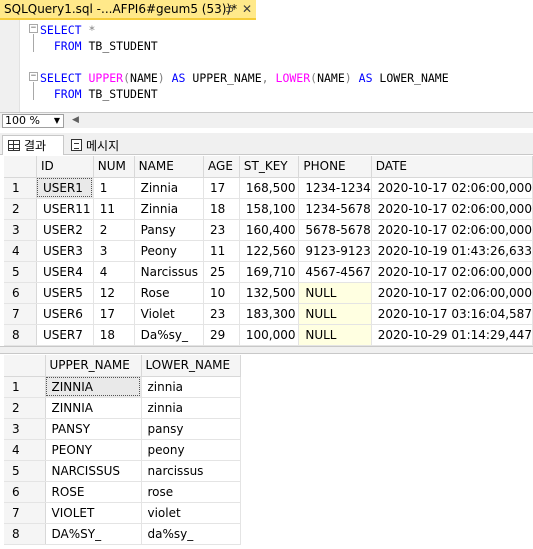  What do you see at coordinates (114, 272) in the screenshot?
I see `grid-cell: 4` at bounding box center [114, 272].